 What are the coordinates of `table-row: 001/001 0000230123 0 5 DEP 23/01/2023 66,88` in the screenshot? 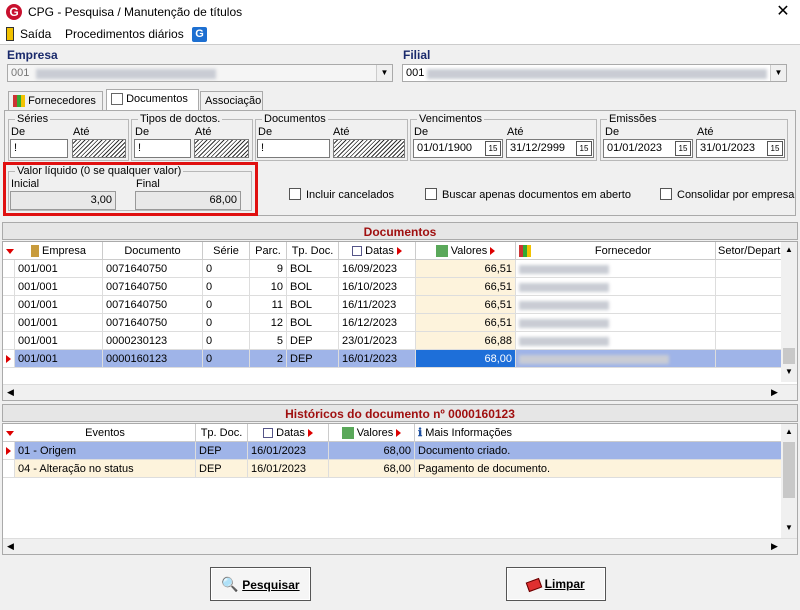 It's located at (393, 341).